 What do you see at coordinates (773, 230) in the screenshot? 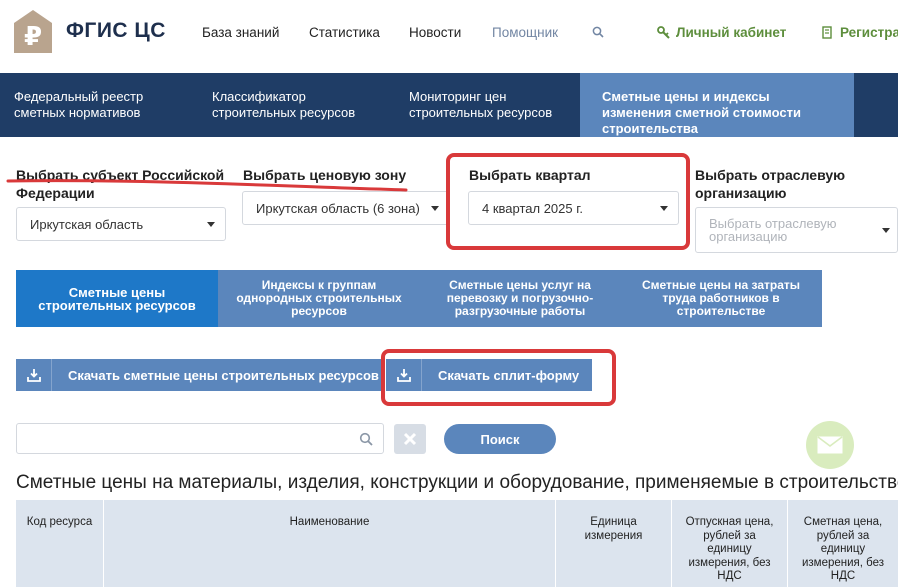
I see `org-select-placeholder: Выбрать отраслевую организацию` at bounding box center [773, 230].